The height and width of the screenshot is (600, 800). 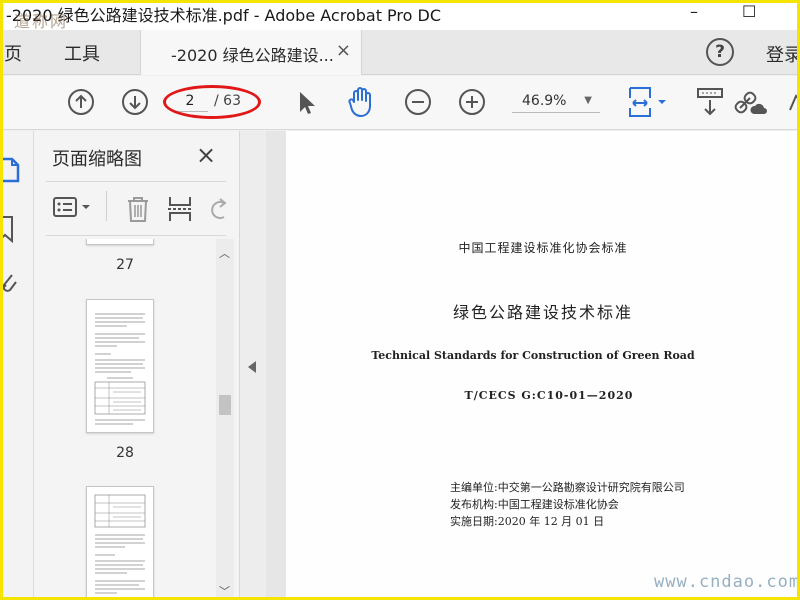 I want to click on fit-page-button, so click(x=648, y=102).